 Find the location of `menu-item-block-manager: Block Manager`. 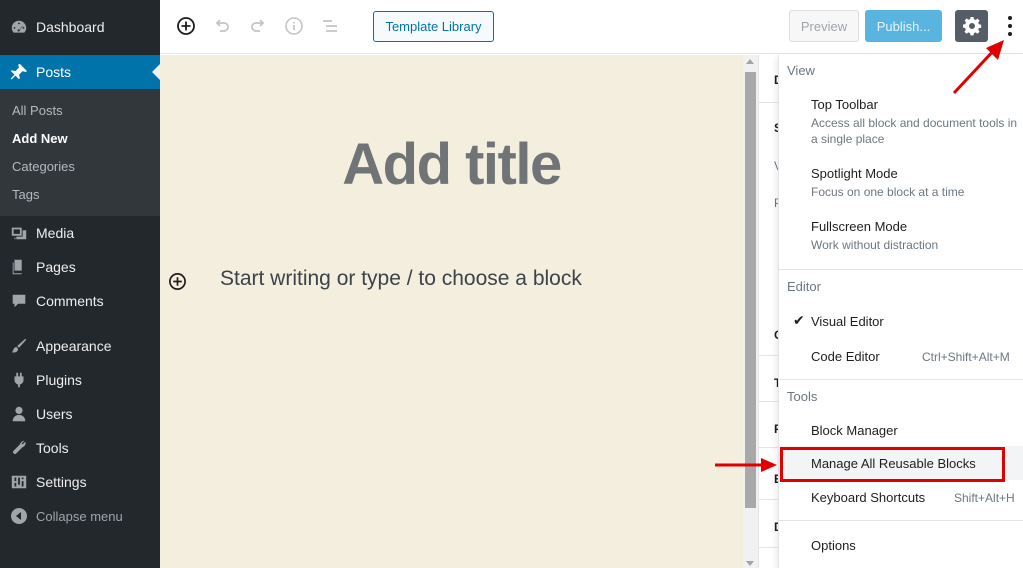

menu-item-block-manager: Block Manager is located at coordinates (917, 430).